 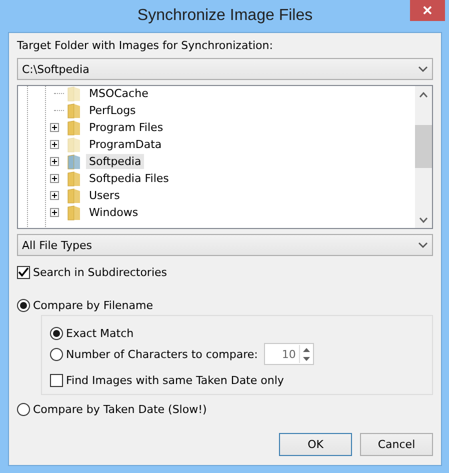 I want to click on number-spinner: 10, so click(x=289, y=354).